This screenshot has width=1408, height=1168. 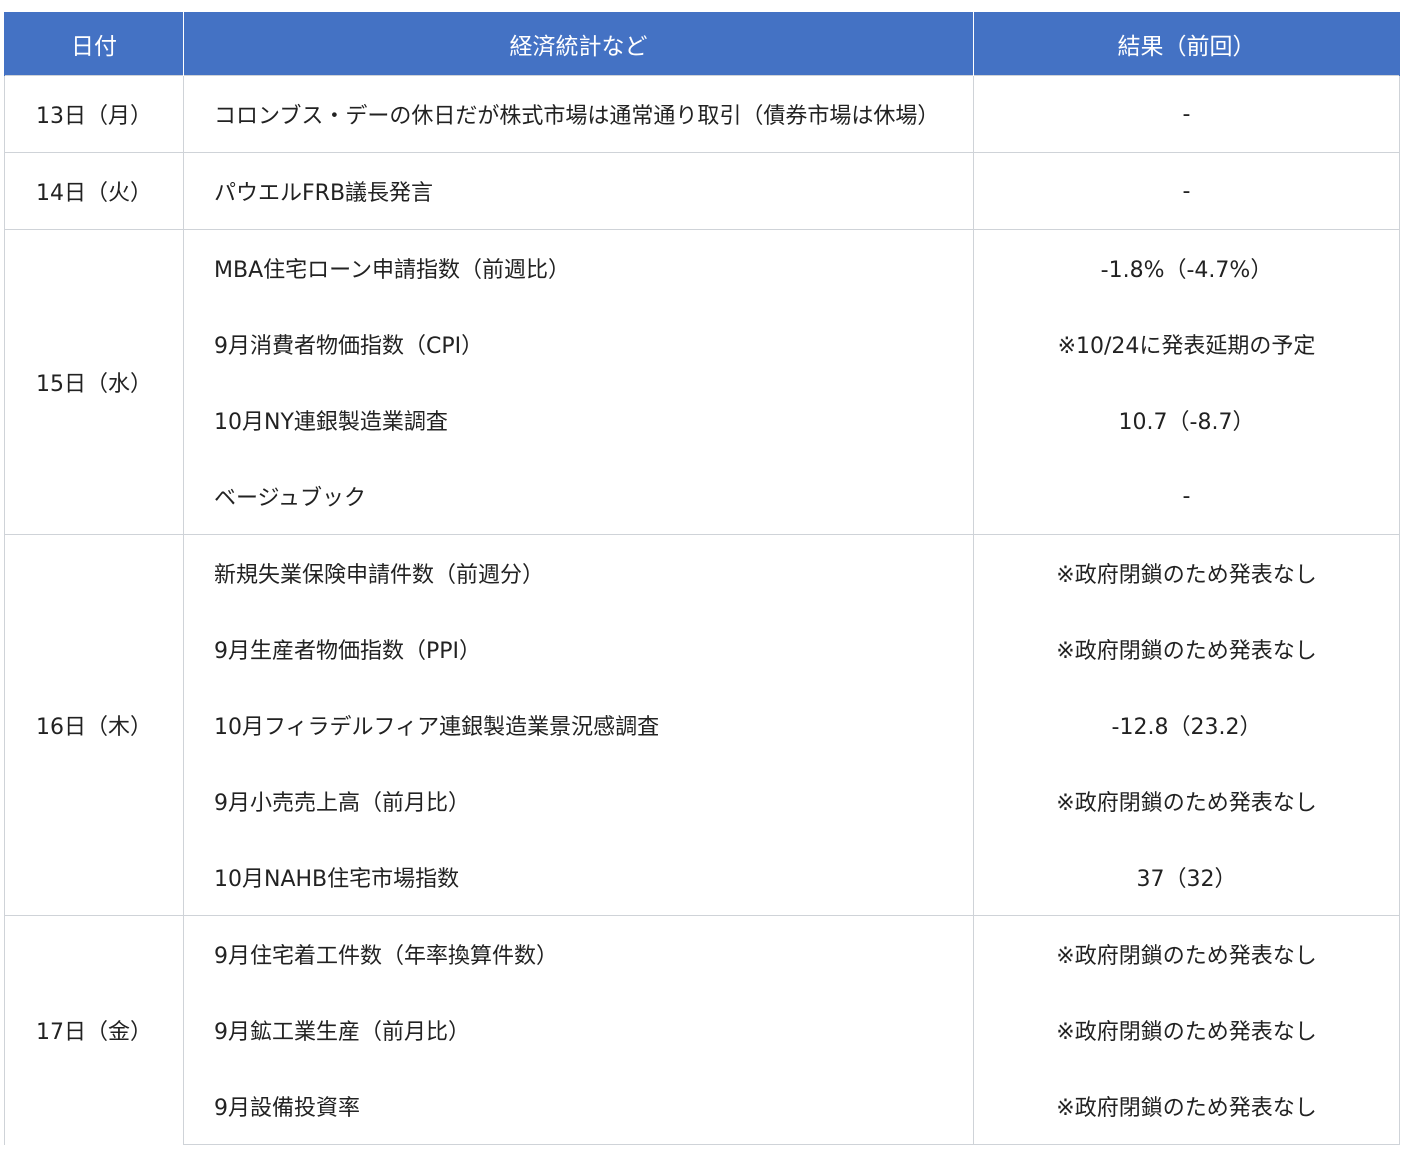 I want to click on table-row: ベージュブック -, so click(x=702, y=496).